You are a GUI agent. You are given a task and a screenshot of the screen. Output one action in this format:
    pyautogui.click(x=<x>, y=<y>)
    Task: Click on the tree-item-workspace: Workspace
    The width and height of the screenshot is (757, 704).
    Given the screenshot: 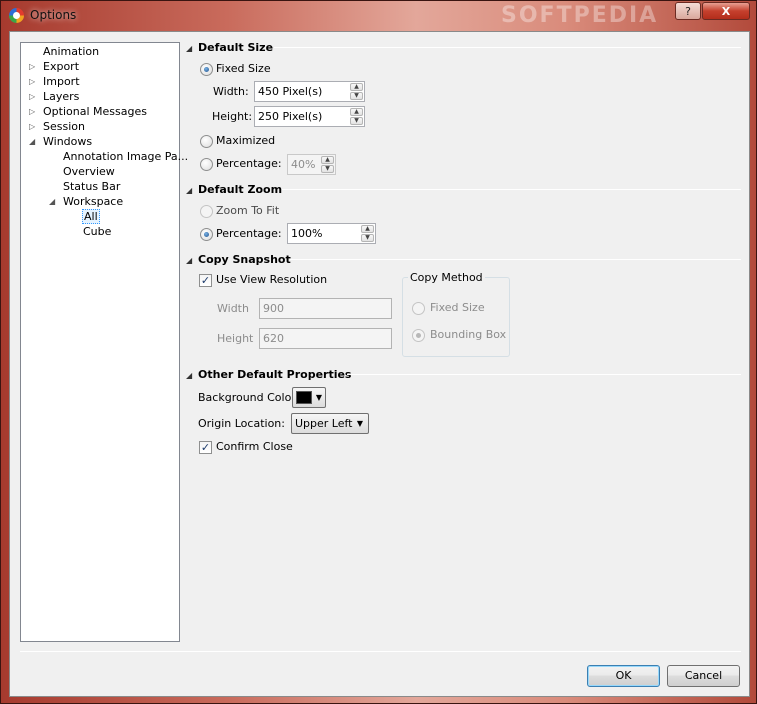 What is the action you would take?
    pyautogui.click(x=93, y=201)
    